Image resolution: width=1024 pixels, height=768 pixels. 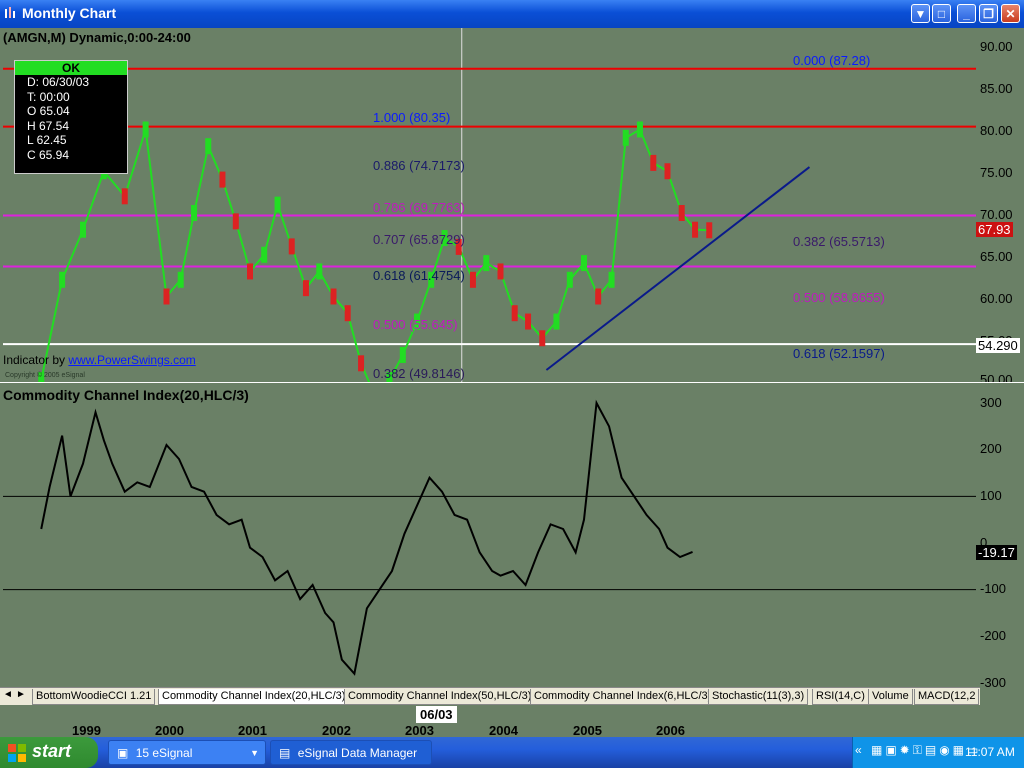 I want to click on indicator-credit: Indicator by www.PowerSwings.com, so click(x=99, y=360).